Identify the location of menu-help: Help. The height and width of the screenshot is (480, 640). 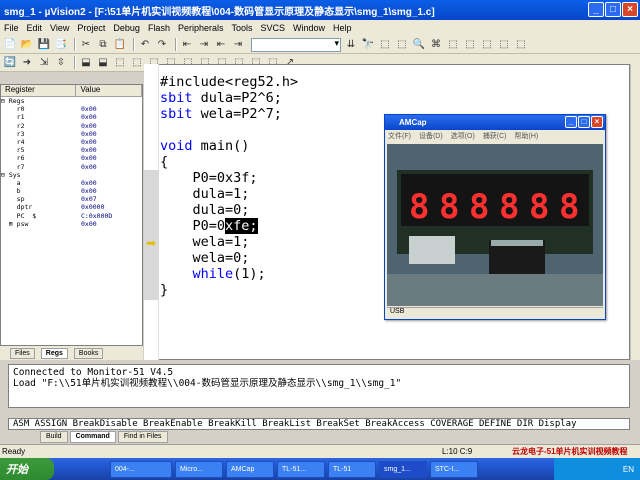
(342, 28).